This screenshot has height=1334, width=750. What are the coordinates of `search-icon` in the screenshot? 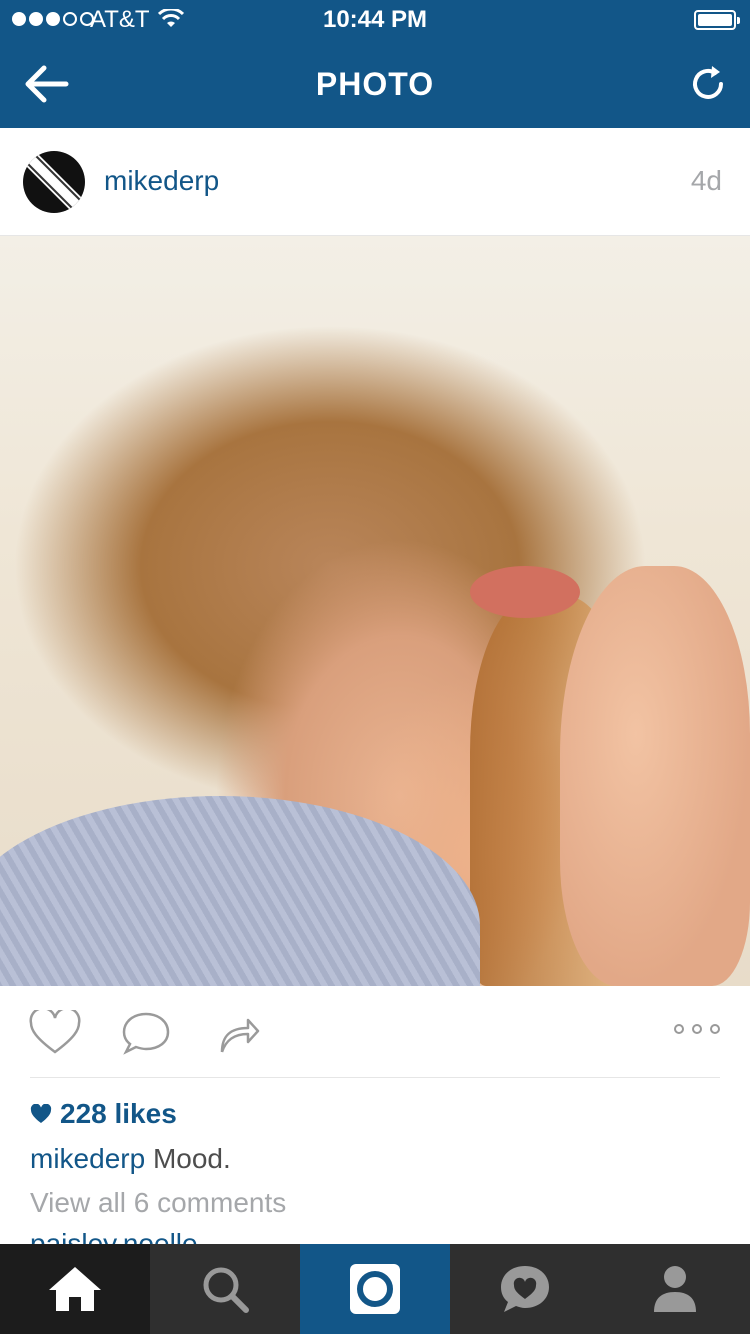 It's located at (226, 1290).